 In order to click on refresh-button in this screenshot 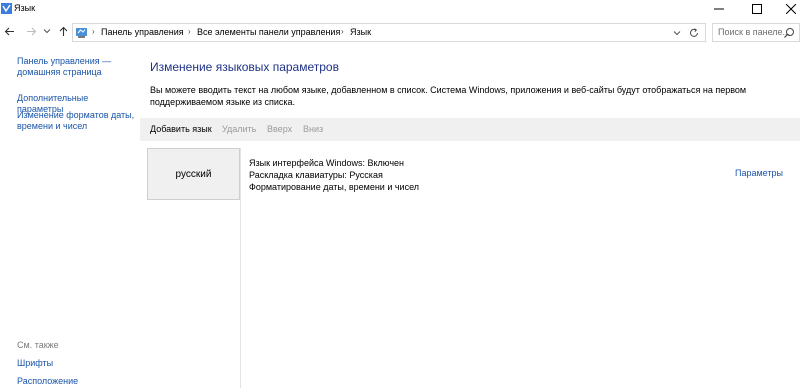, I will do `click(694, 33)`.